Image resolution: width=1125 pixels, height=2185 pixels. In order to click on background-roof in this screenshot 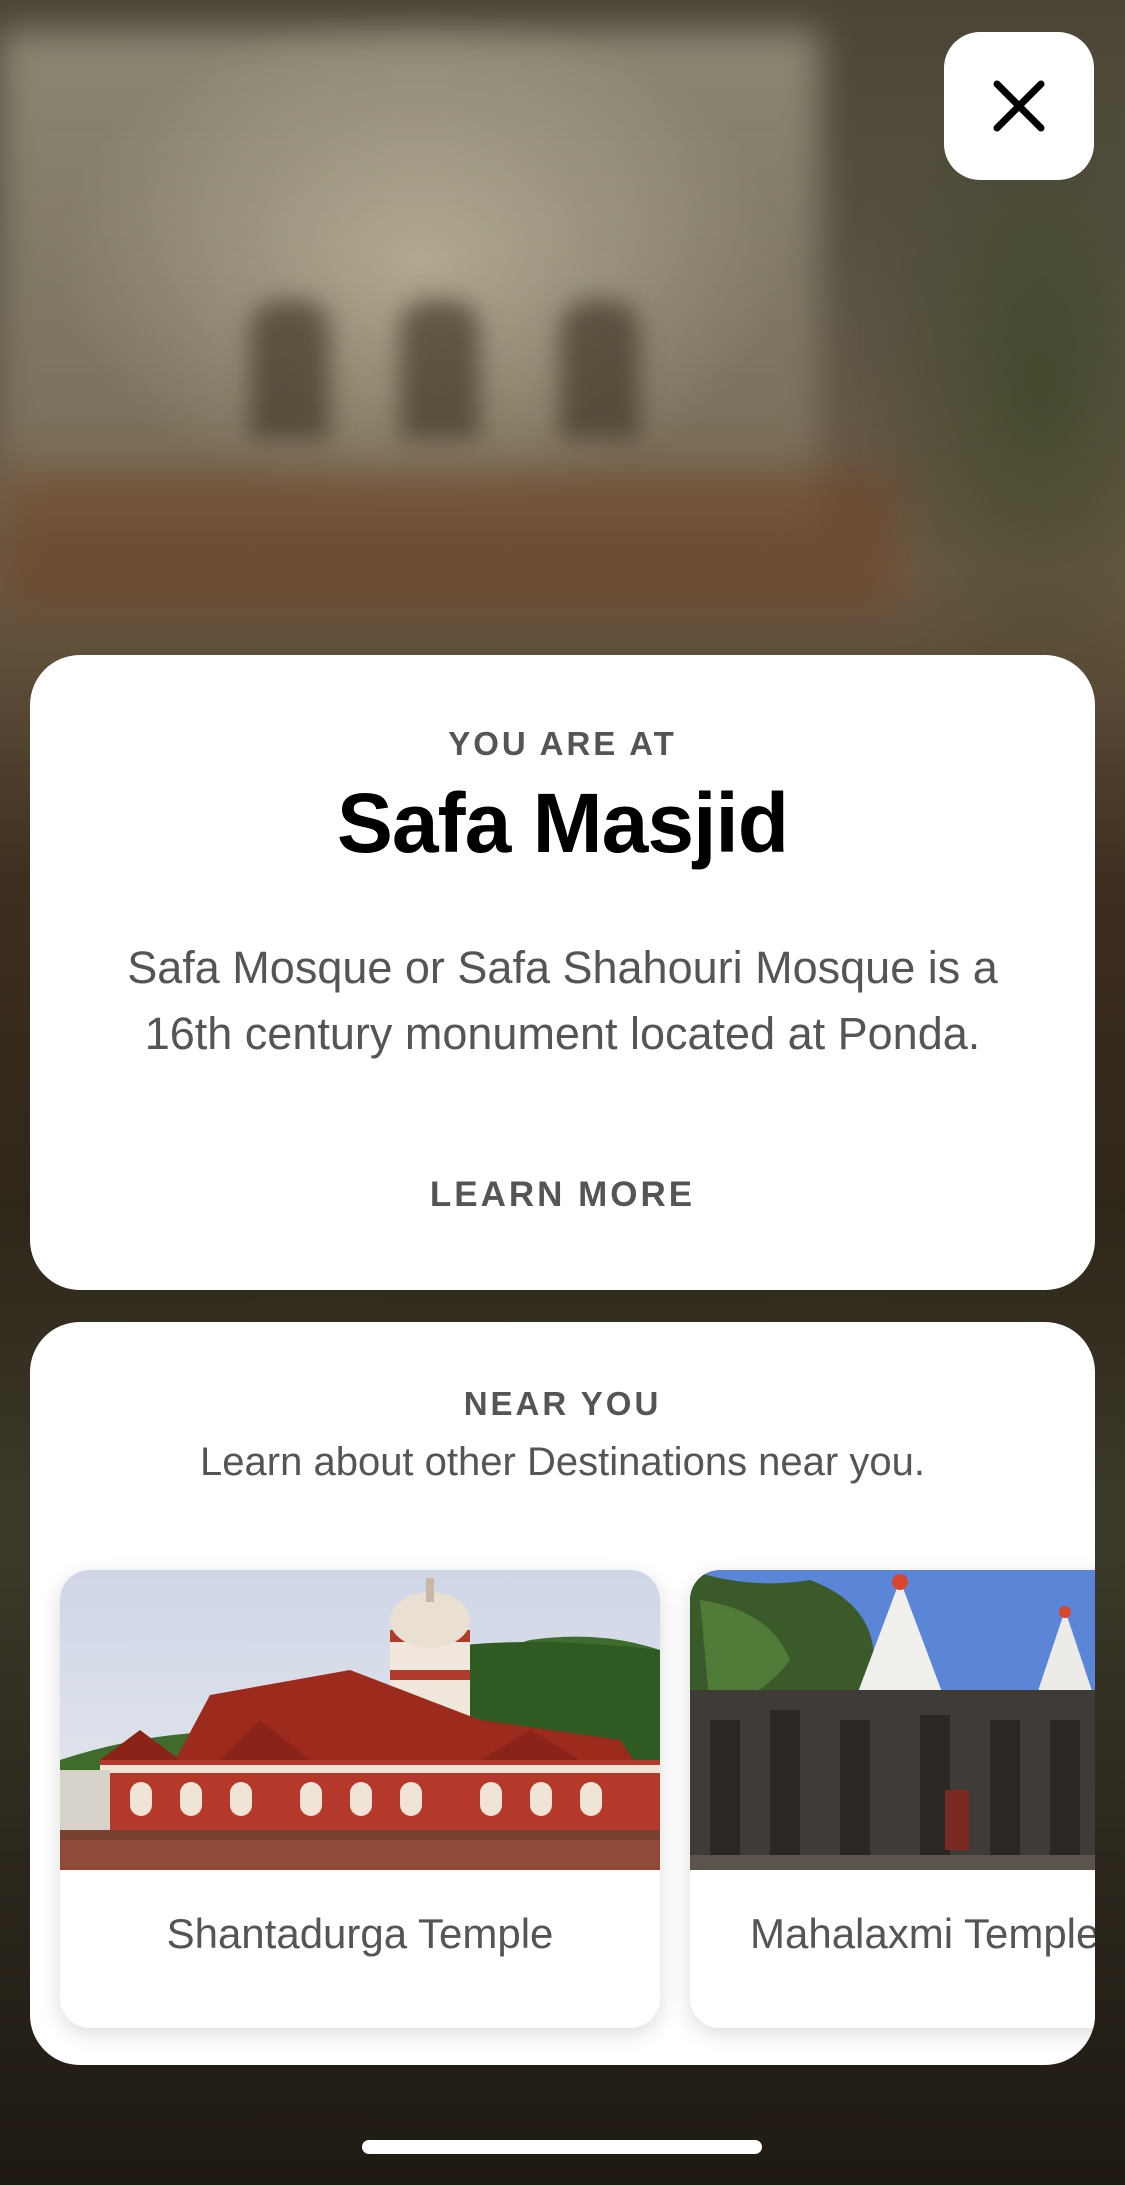, I will do `click(450, 540)`.